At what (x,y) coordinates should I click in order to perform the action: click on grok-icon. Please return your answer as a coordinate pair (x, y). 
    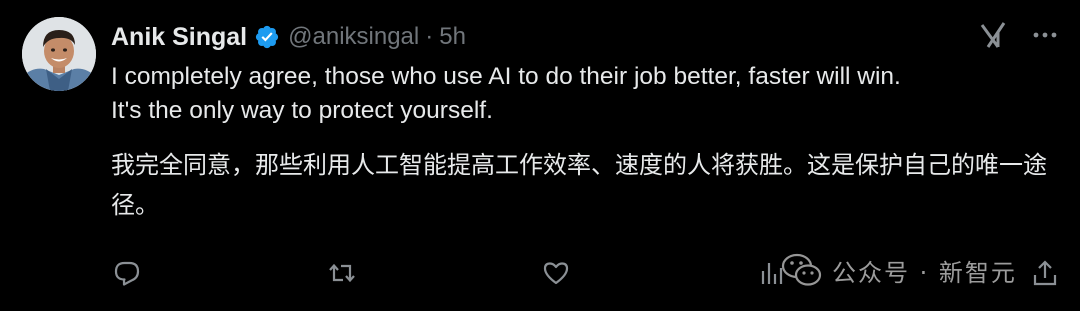
    Looking at the image, I should click on (993, 35).